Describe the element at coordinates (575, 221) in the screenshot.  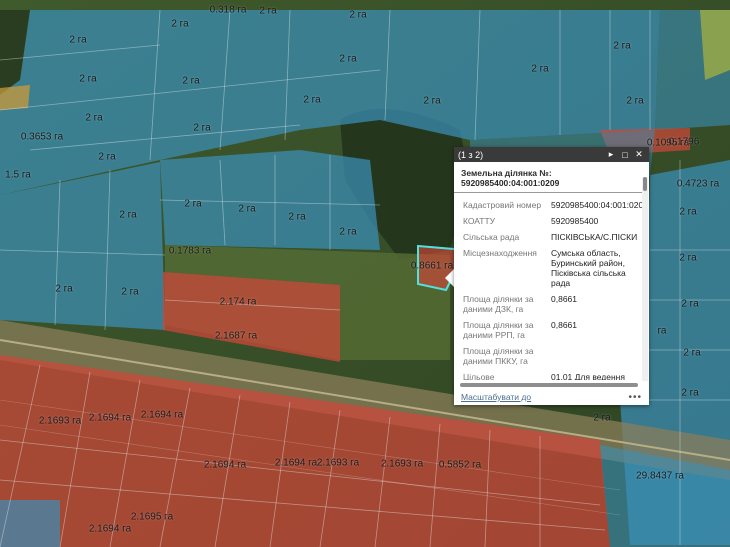
I see `attr-value: 5920985400` at that location.